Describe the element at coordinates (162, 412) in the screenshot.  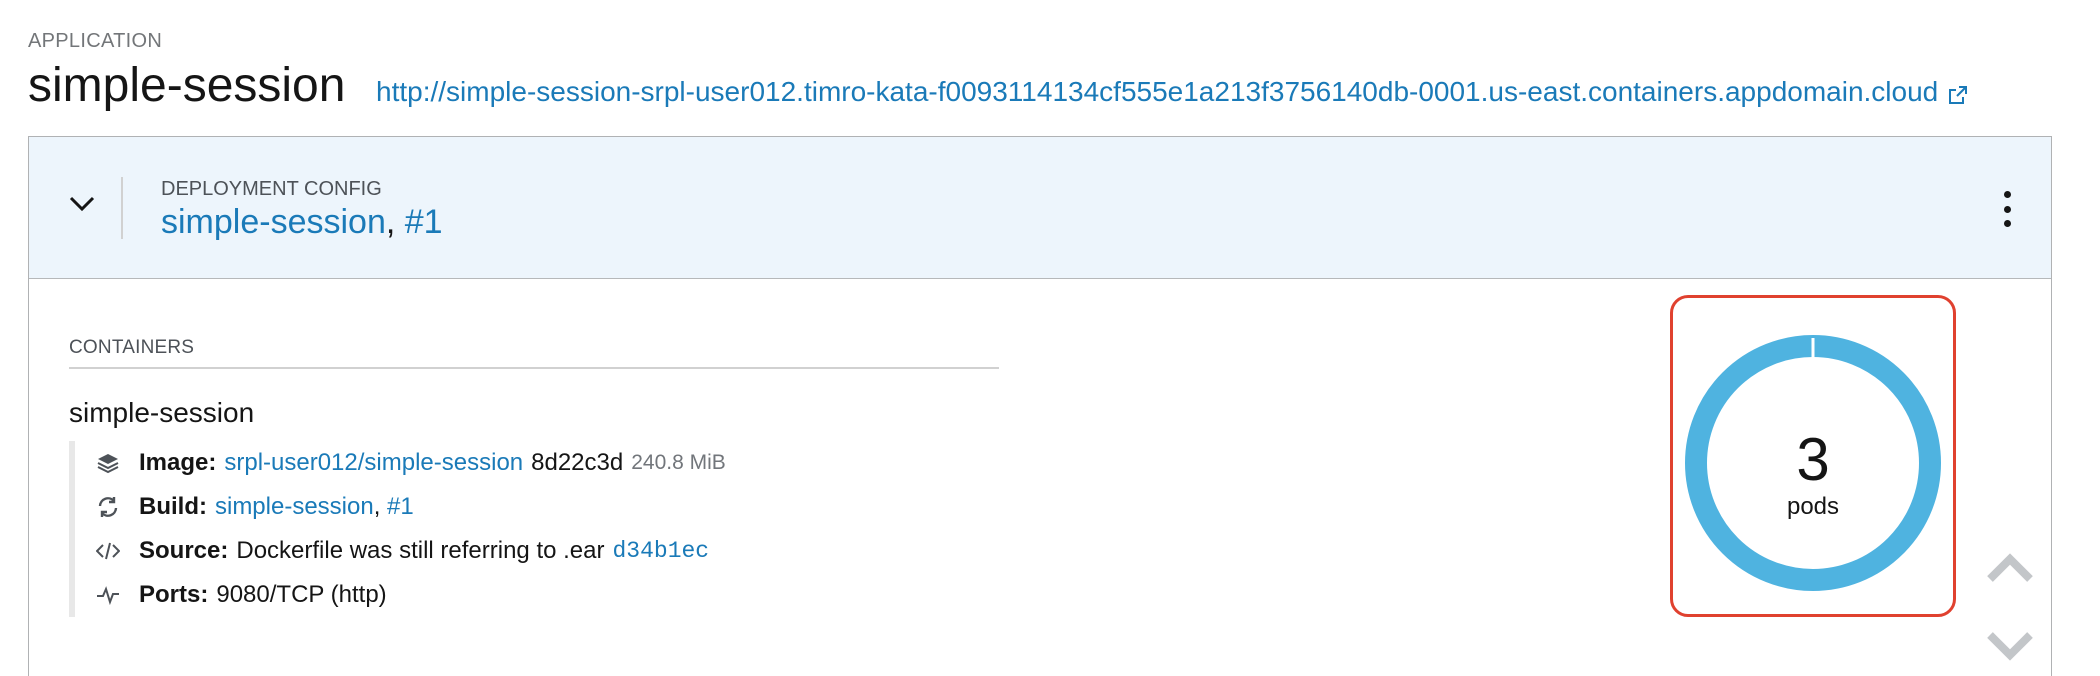
I see `container-name: simple-session` at that location.